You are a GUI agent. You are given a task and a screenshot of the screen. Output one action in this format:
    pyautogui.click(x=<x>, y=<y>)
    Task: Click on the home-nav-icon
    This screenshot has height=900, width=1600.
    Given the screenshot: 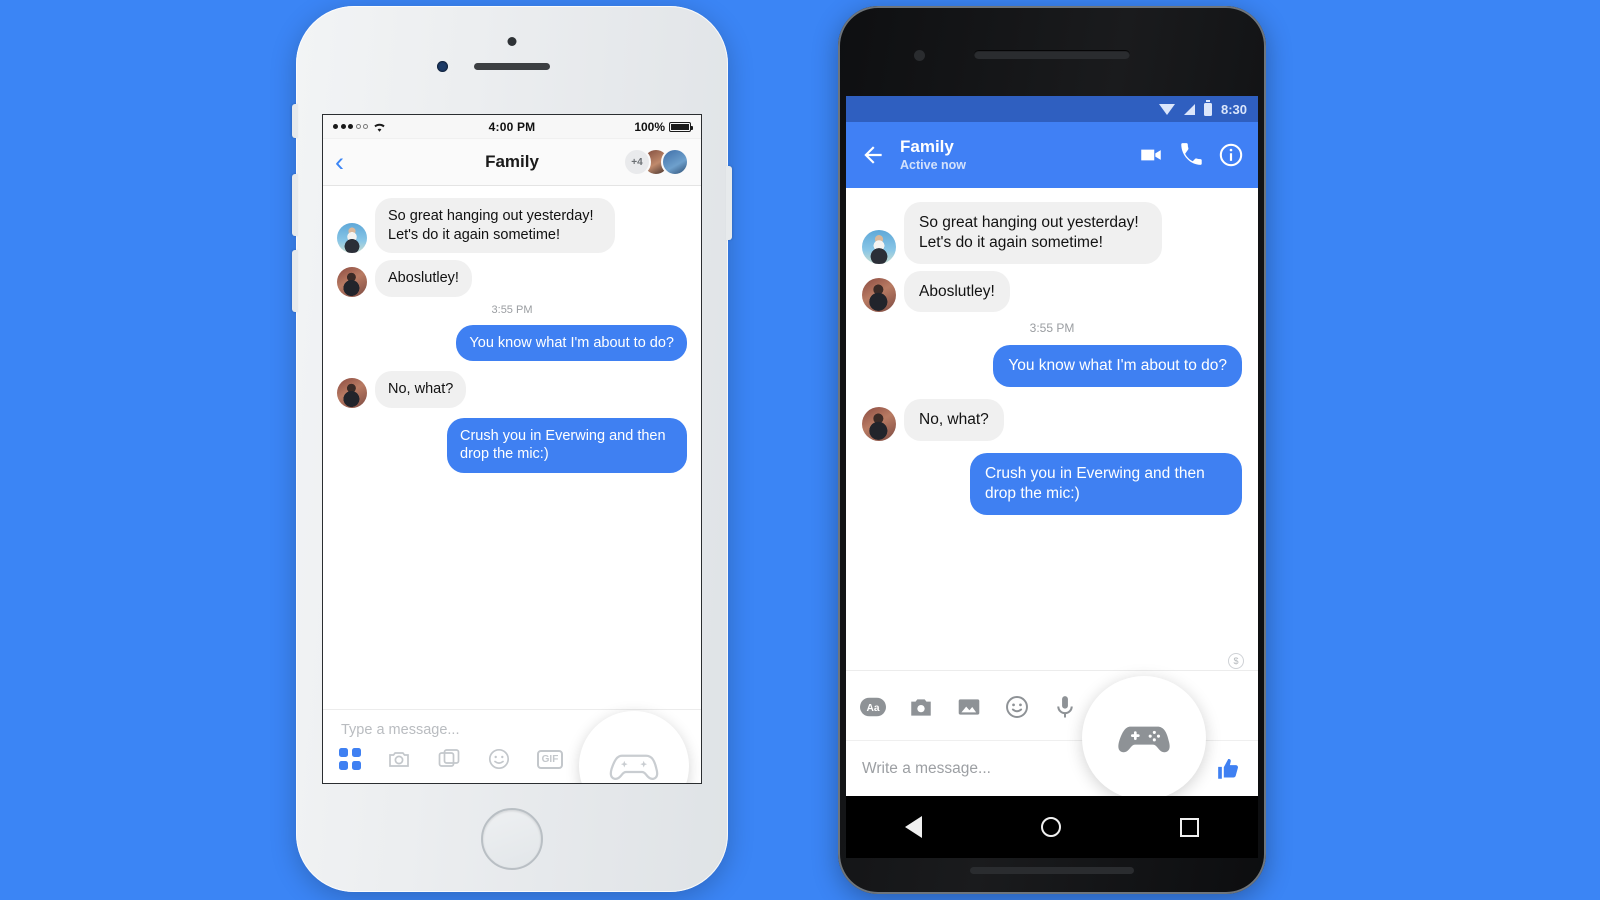 What is the action you would take?
    pyautogui.click(x=1050, y=827)
    